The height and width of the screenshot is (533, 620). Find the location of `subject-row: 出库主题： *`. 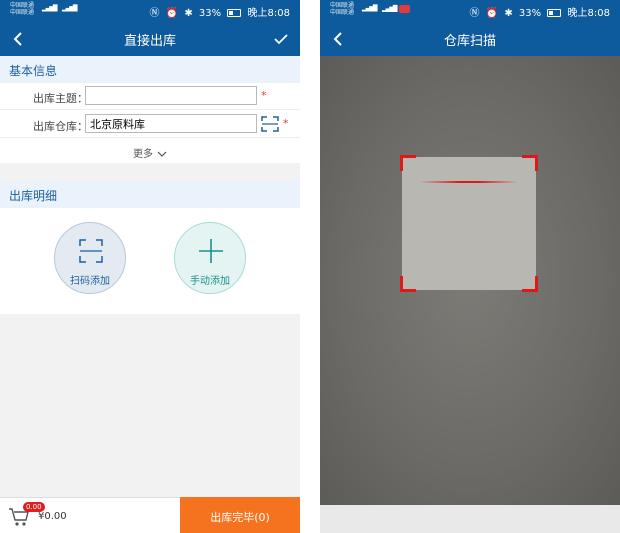

subject-row: 出库主题： * is located at coordinates (150, 96).